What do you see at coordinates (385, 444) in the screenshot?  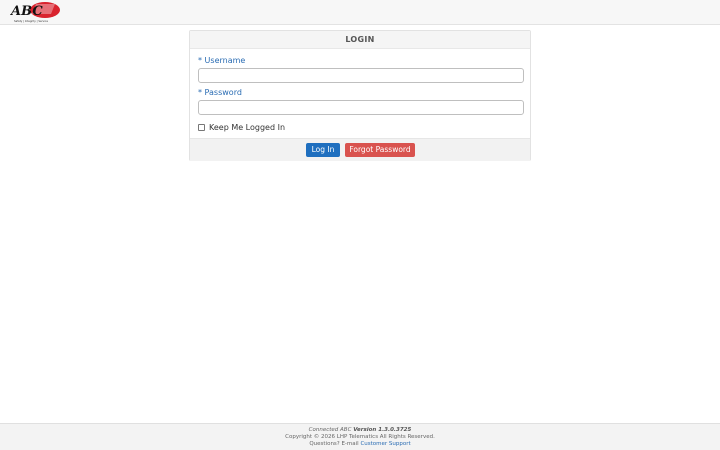 I see `customer-support-link: Customer Support` at bounding box center [385, 444].